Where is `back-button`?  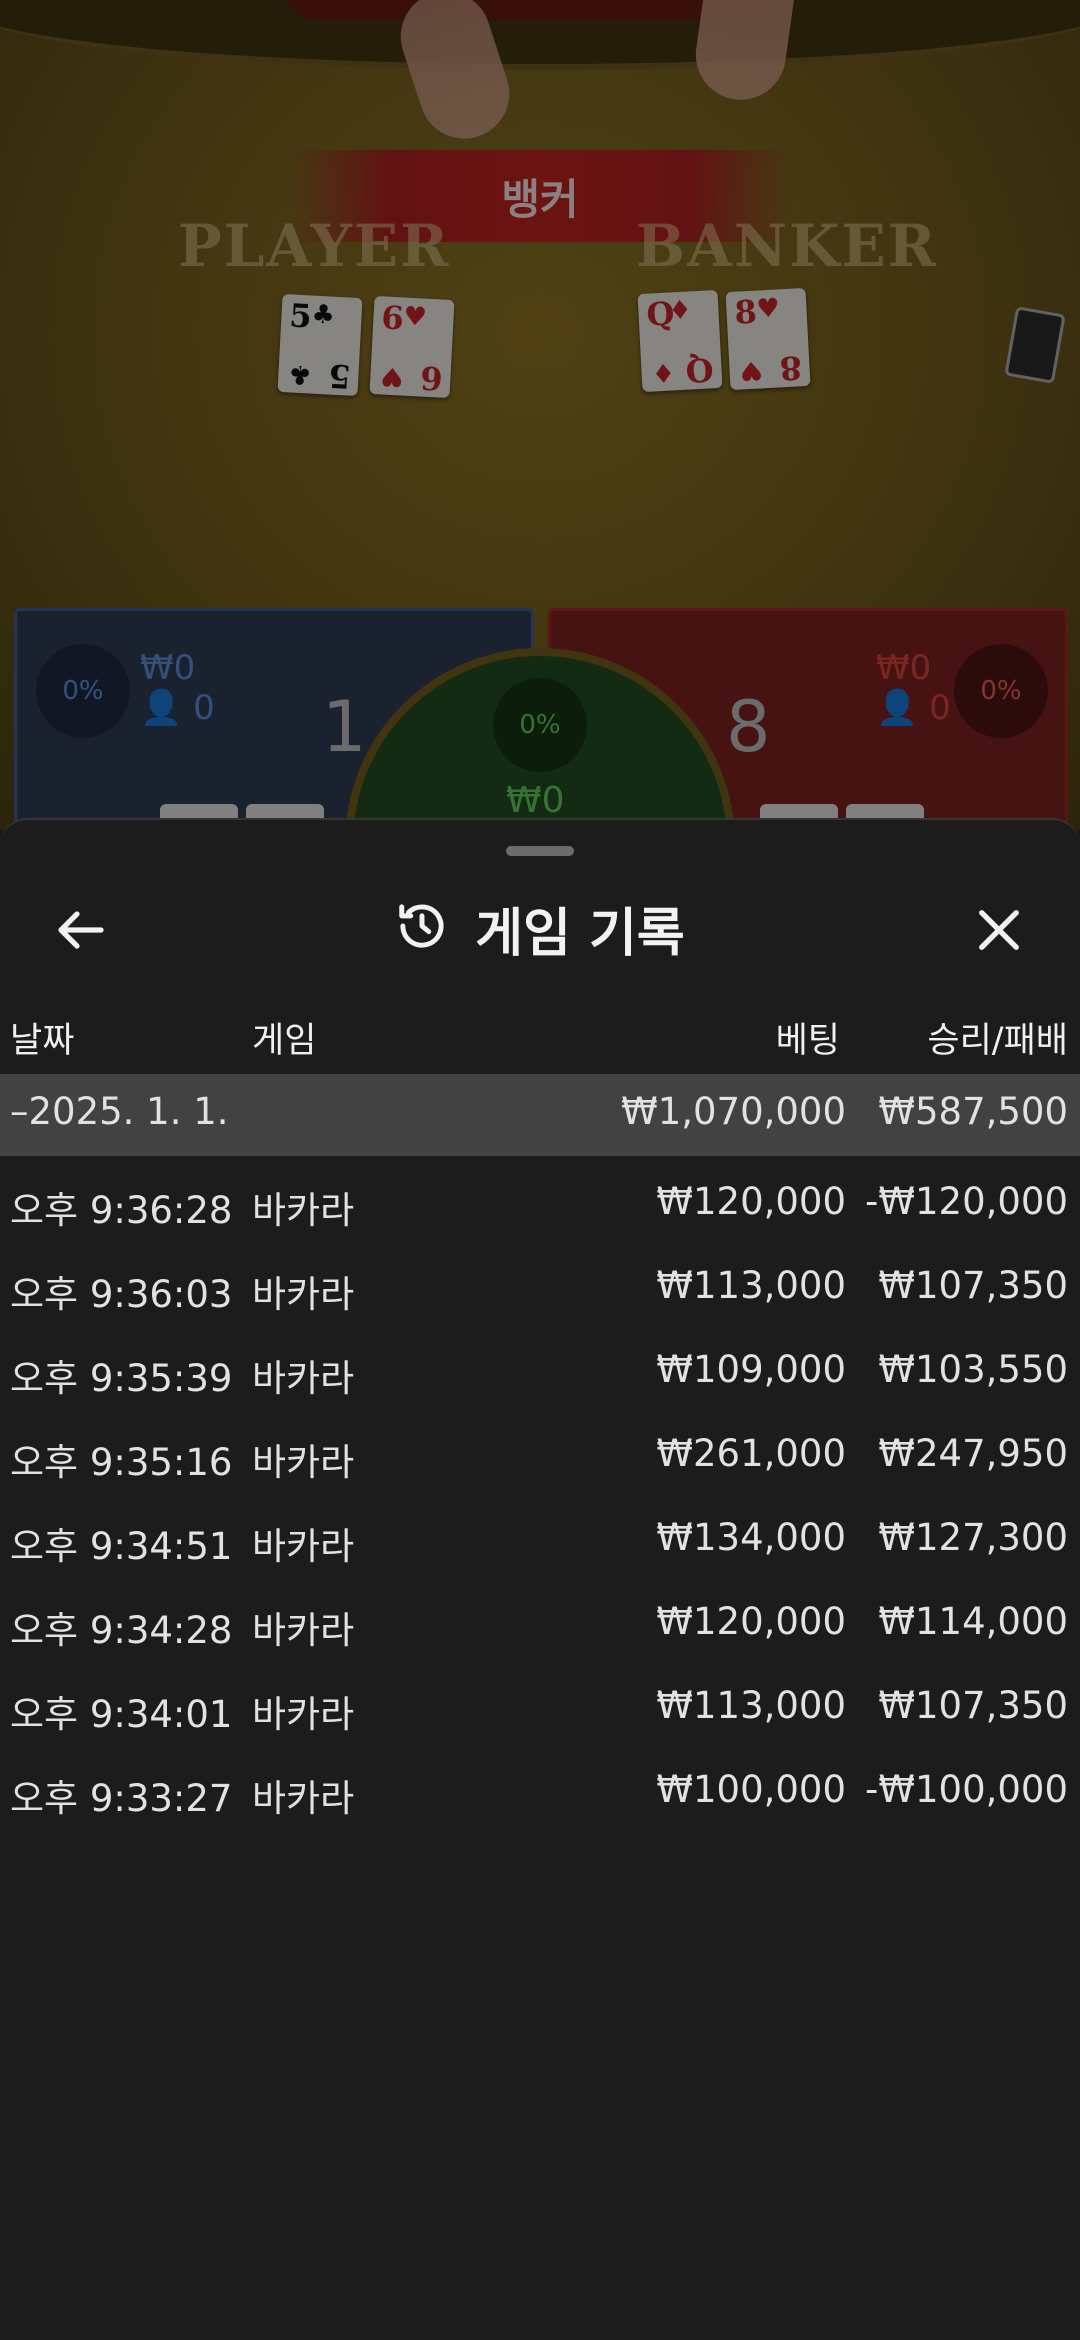 back-button is located at coordinates (81, 932).